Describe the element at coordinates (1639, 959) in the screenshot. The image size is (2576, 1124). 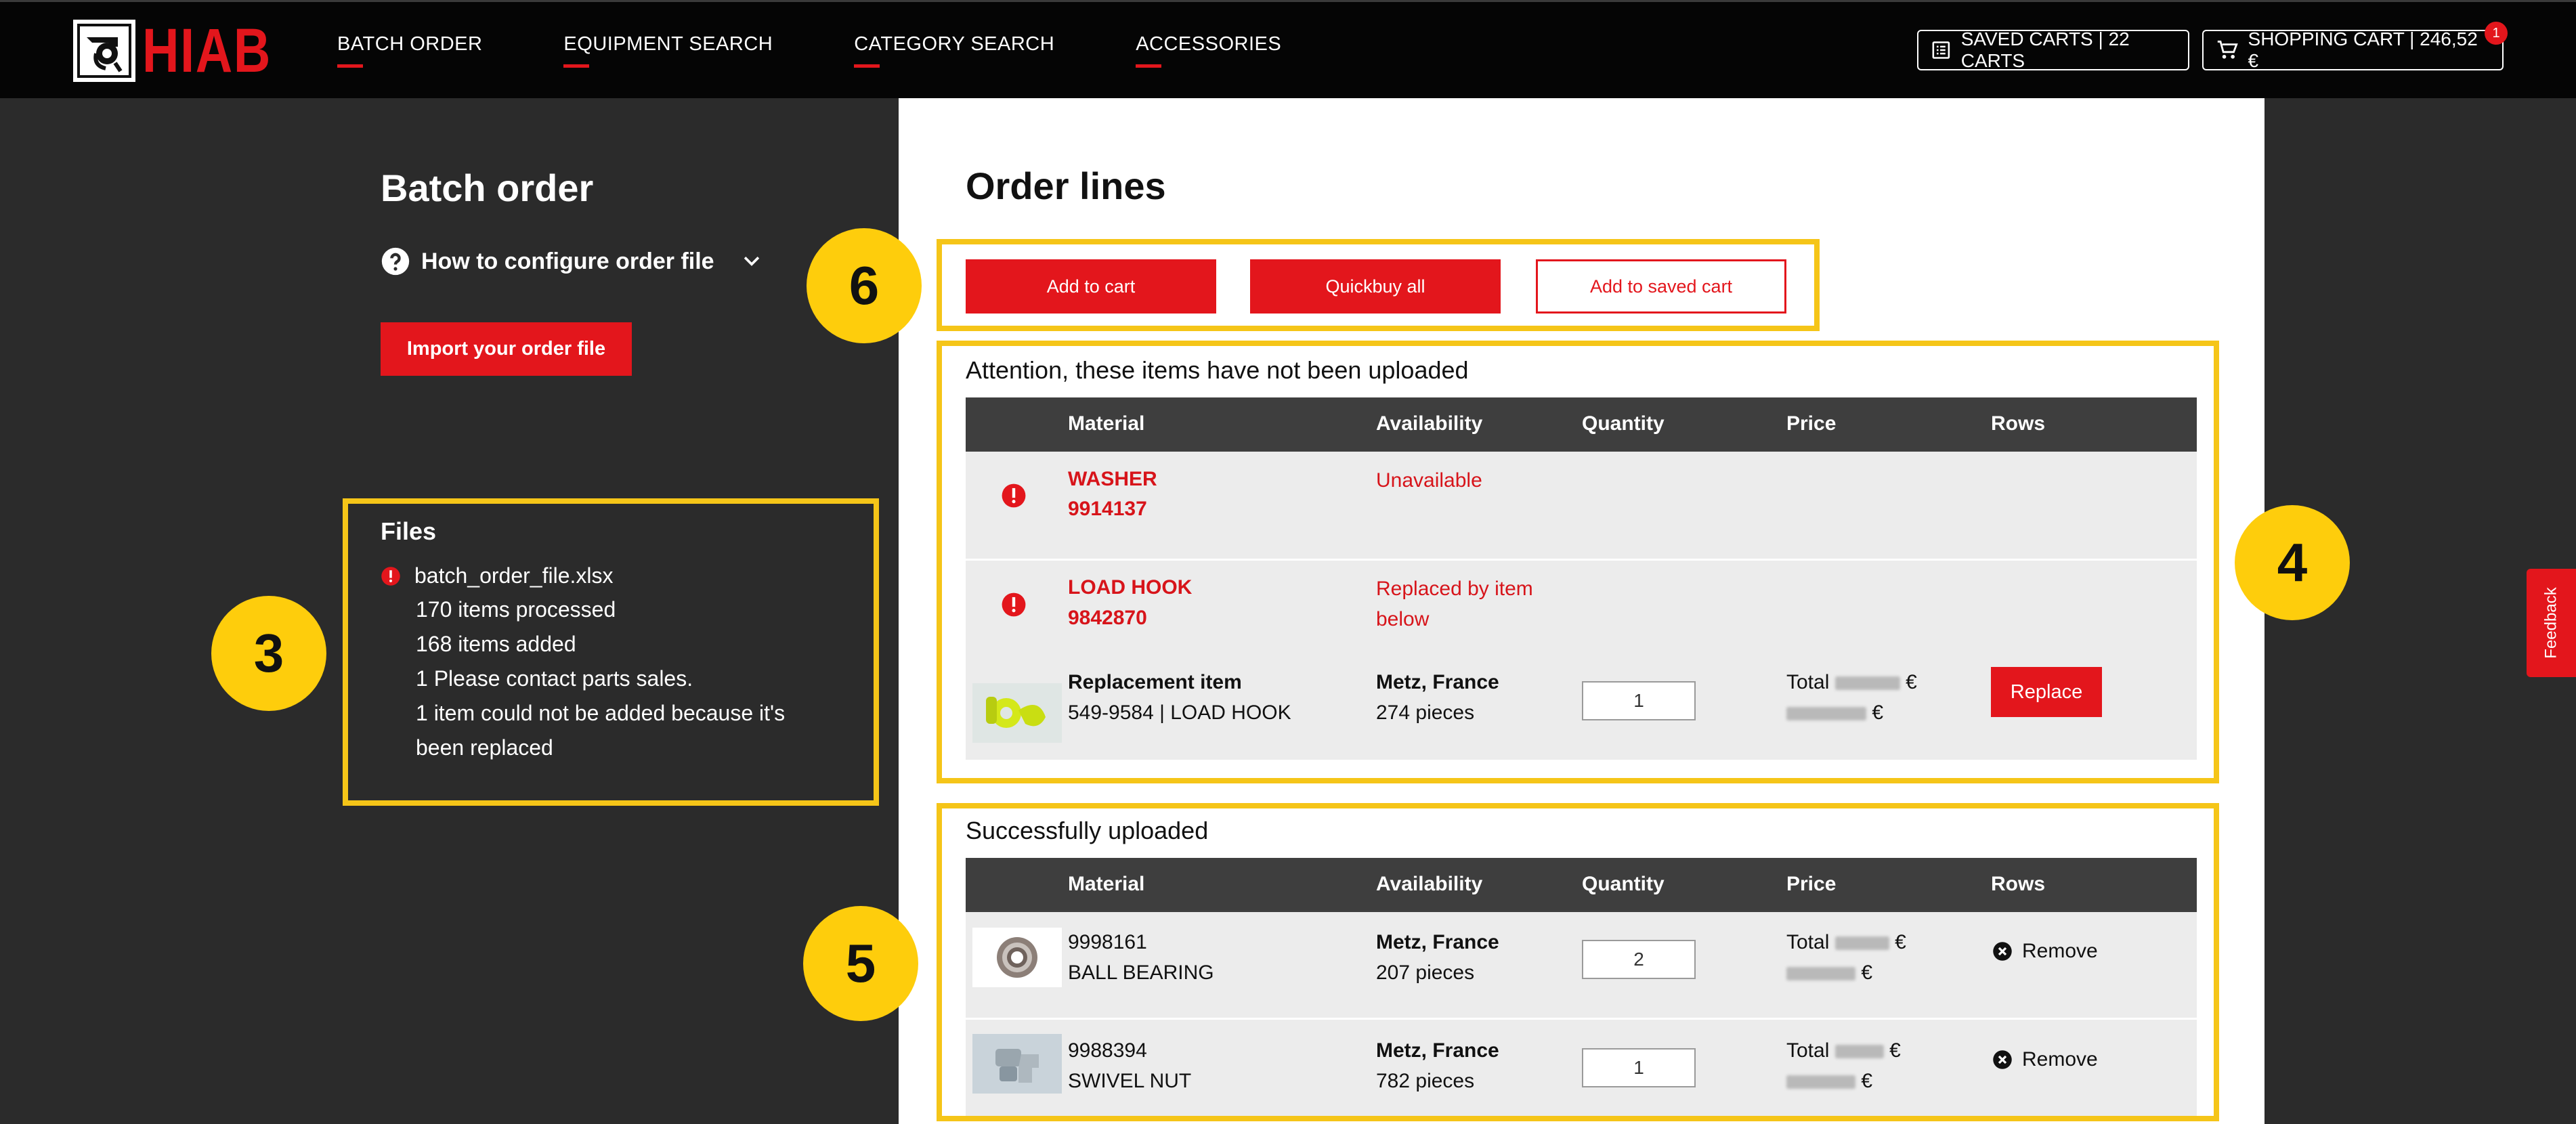
I see `quantity-input: 2` at that location.